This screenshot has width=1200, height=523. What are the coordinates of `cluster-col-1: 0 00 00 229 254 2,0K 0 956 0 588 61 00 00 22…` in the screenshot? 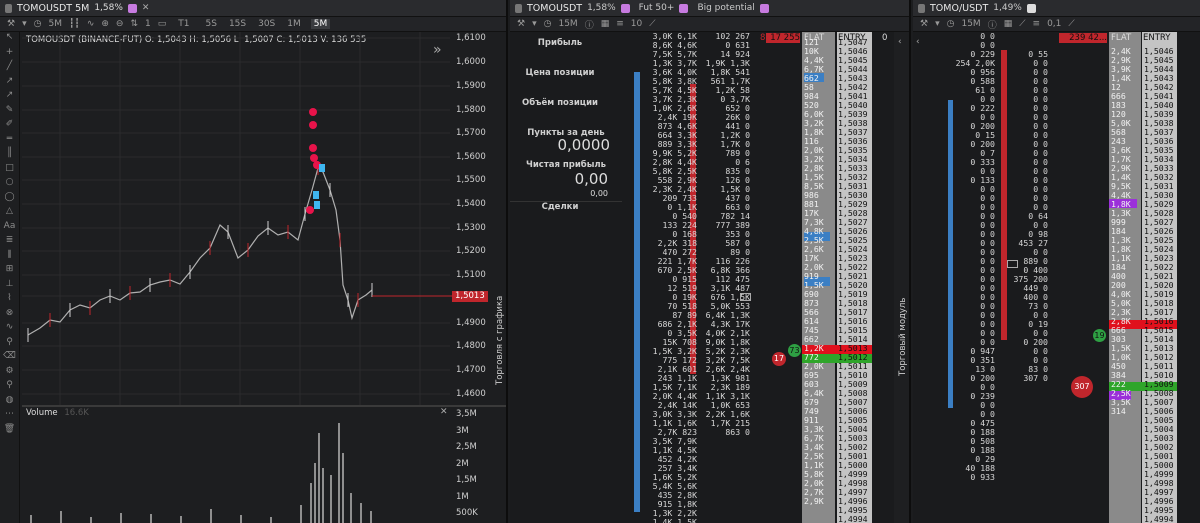 It's located at (975, 257).